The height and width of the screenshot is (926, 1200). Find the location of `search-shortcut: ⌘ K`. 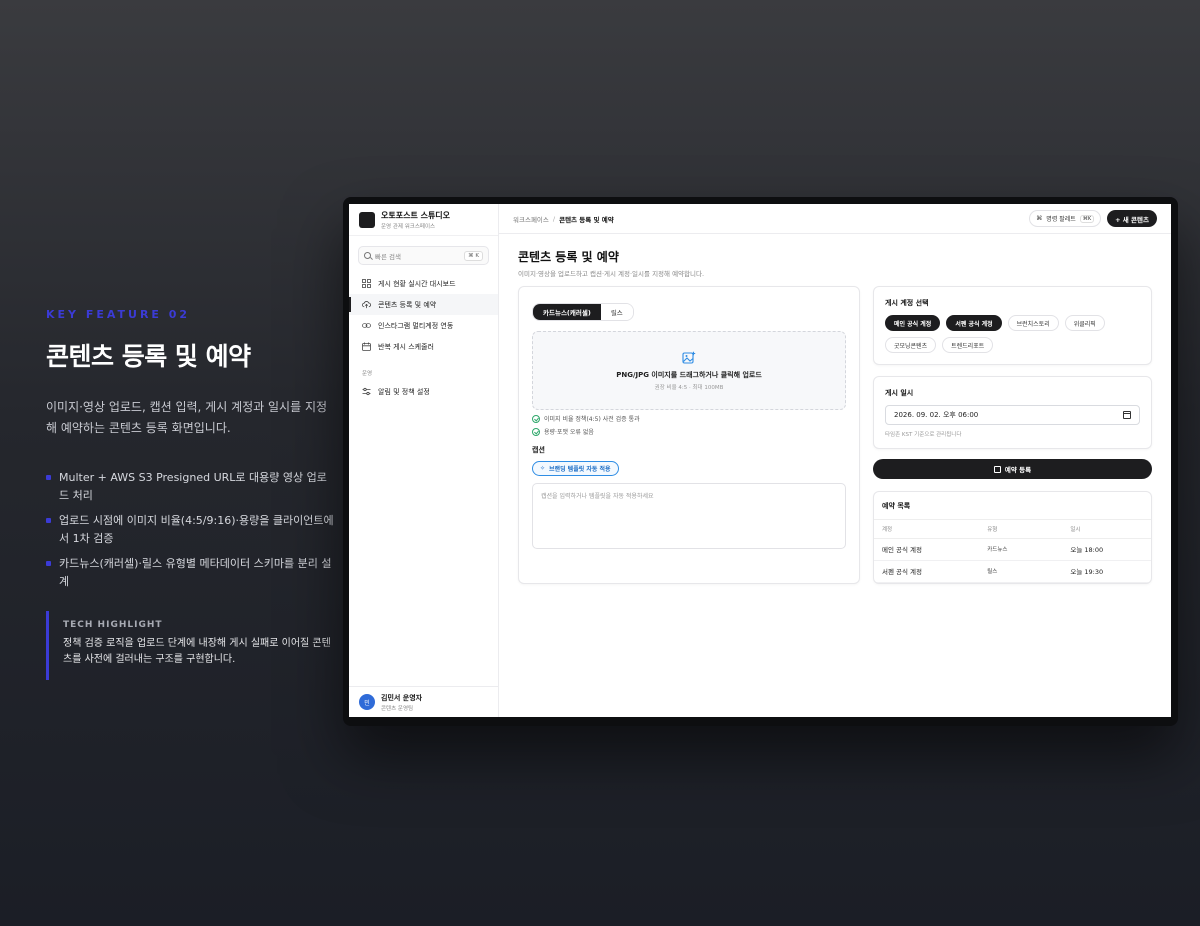

search-shortcut: ⌘ K is located at coordinates (473, 255).